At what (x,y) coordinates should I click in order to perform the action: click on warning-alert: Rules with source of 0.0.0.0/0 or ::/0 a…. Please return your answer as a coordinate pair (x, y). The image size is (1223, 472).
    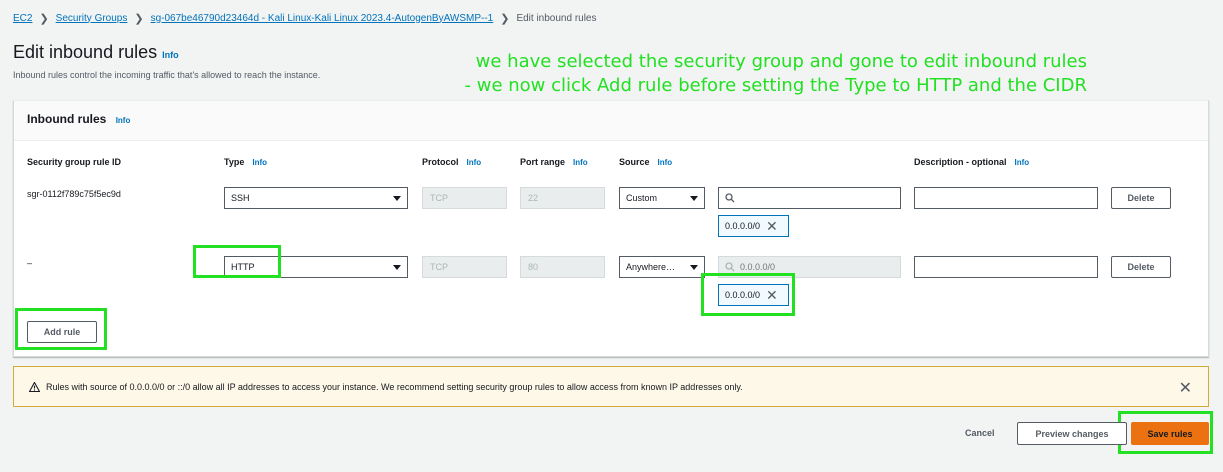
    Looking at the image, I should click on (611, 386).